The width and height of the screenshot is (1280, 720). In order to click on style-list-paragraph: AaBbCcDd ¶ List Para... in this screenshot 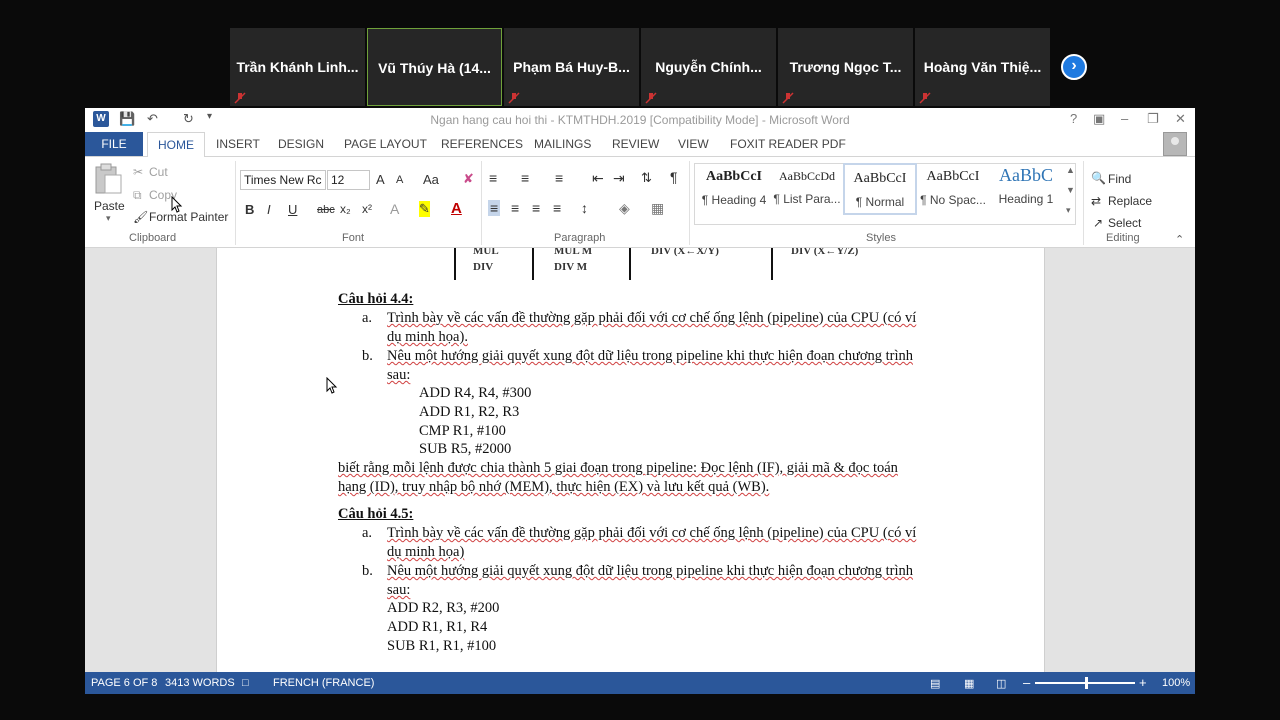, I will do `click(807, 189)`.